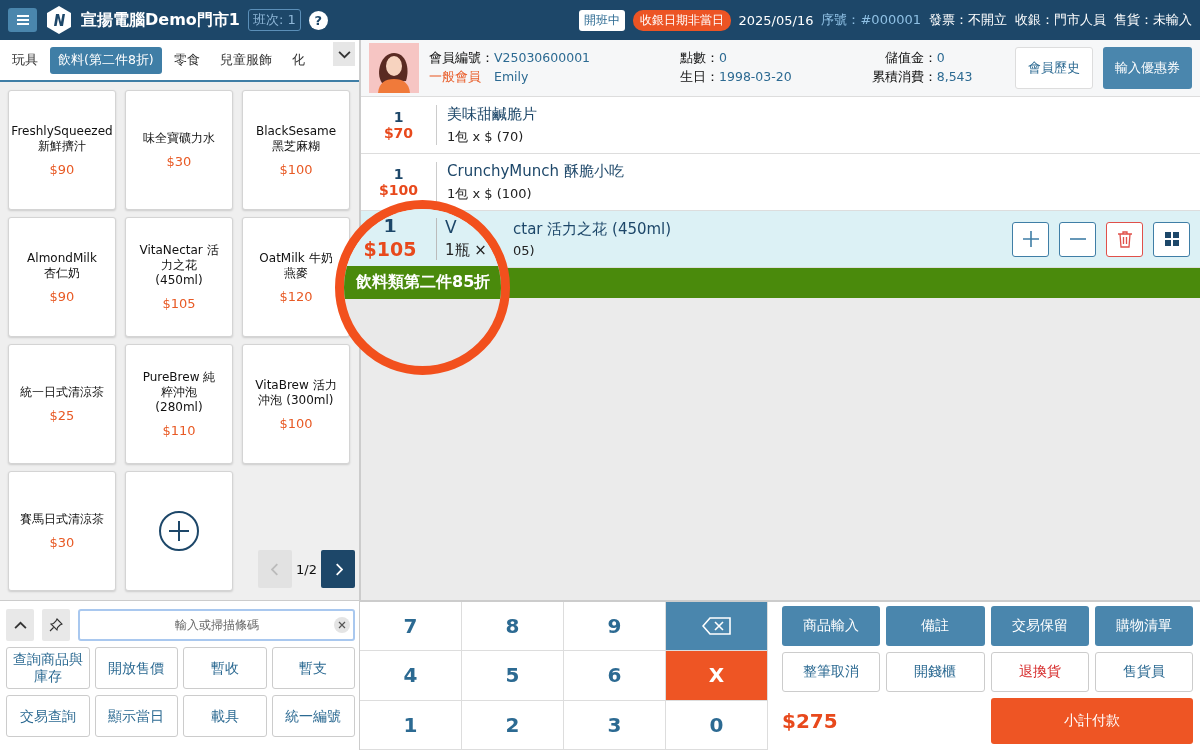 Image resolution: width=1200 pixels, height=750 pixels. Describe the element at coordinates (492, 114) in the screenshot. I see `item-name: 美味甜鹹脆片` at that location.